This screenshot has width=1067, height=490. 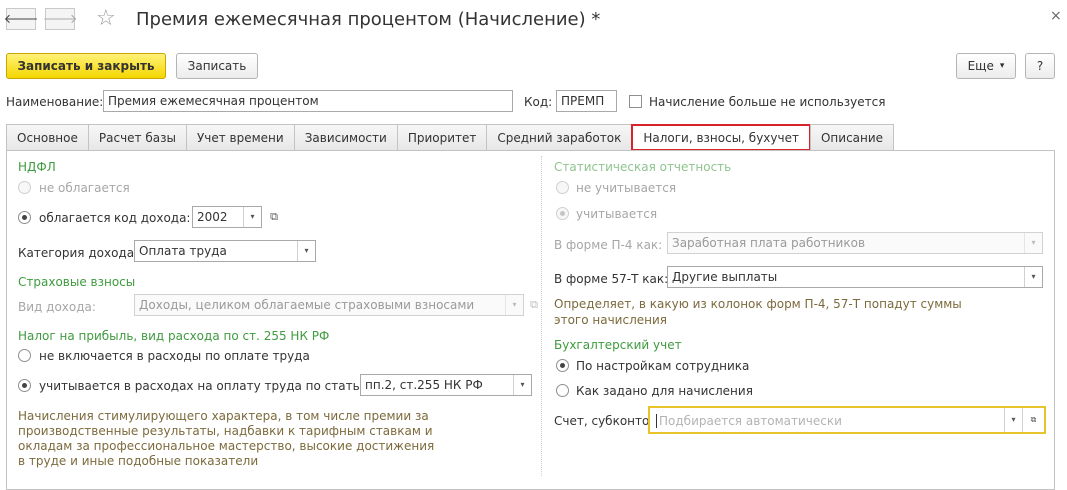 I want to click on as-set-radio, so click(x=562, y=390).